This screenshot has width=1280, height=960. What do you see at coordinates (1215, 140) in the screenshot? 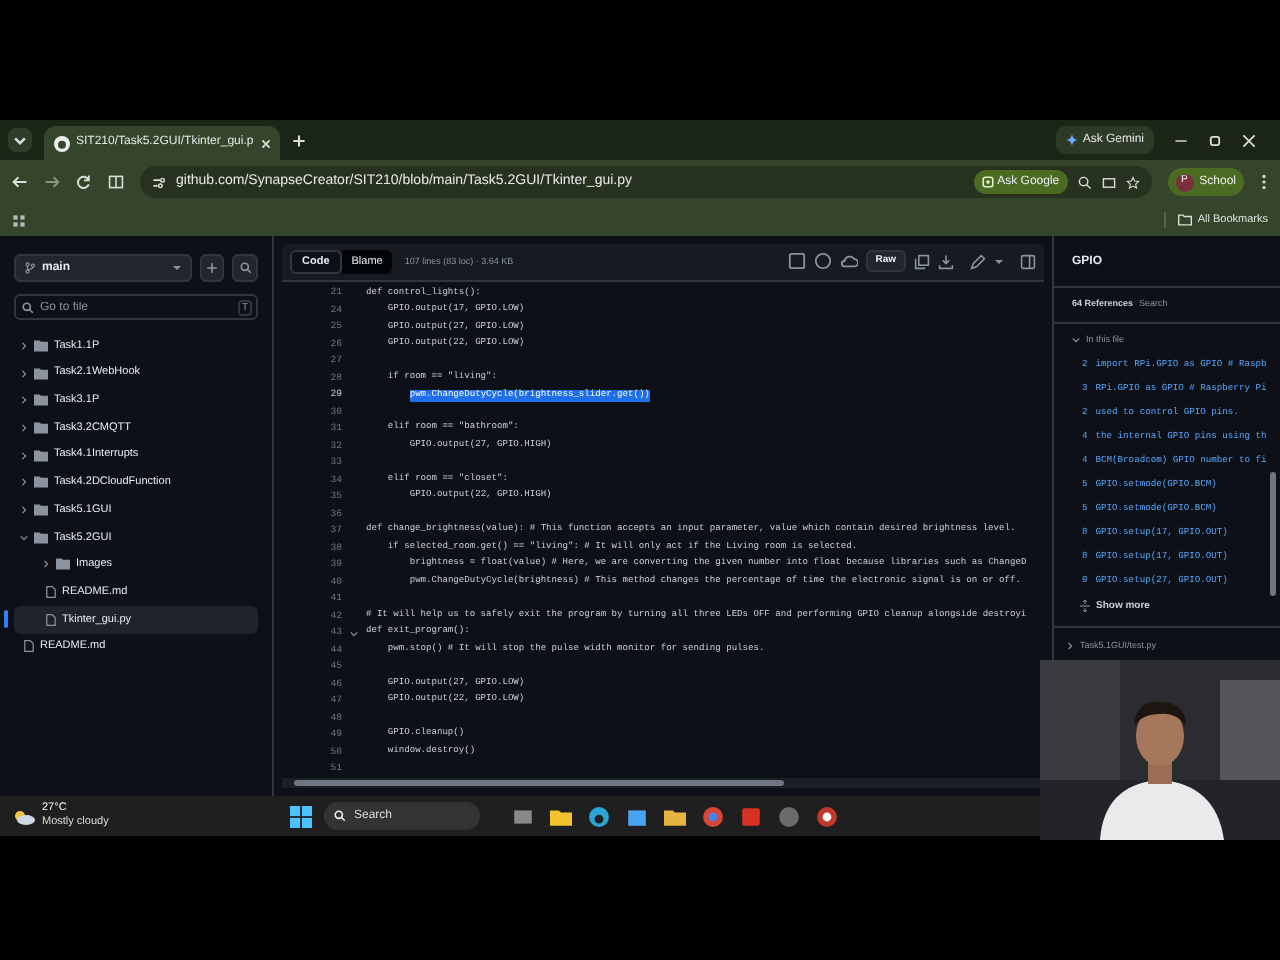
I see `restore-icon` at bounding box center [1215, 140].